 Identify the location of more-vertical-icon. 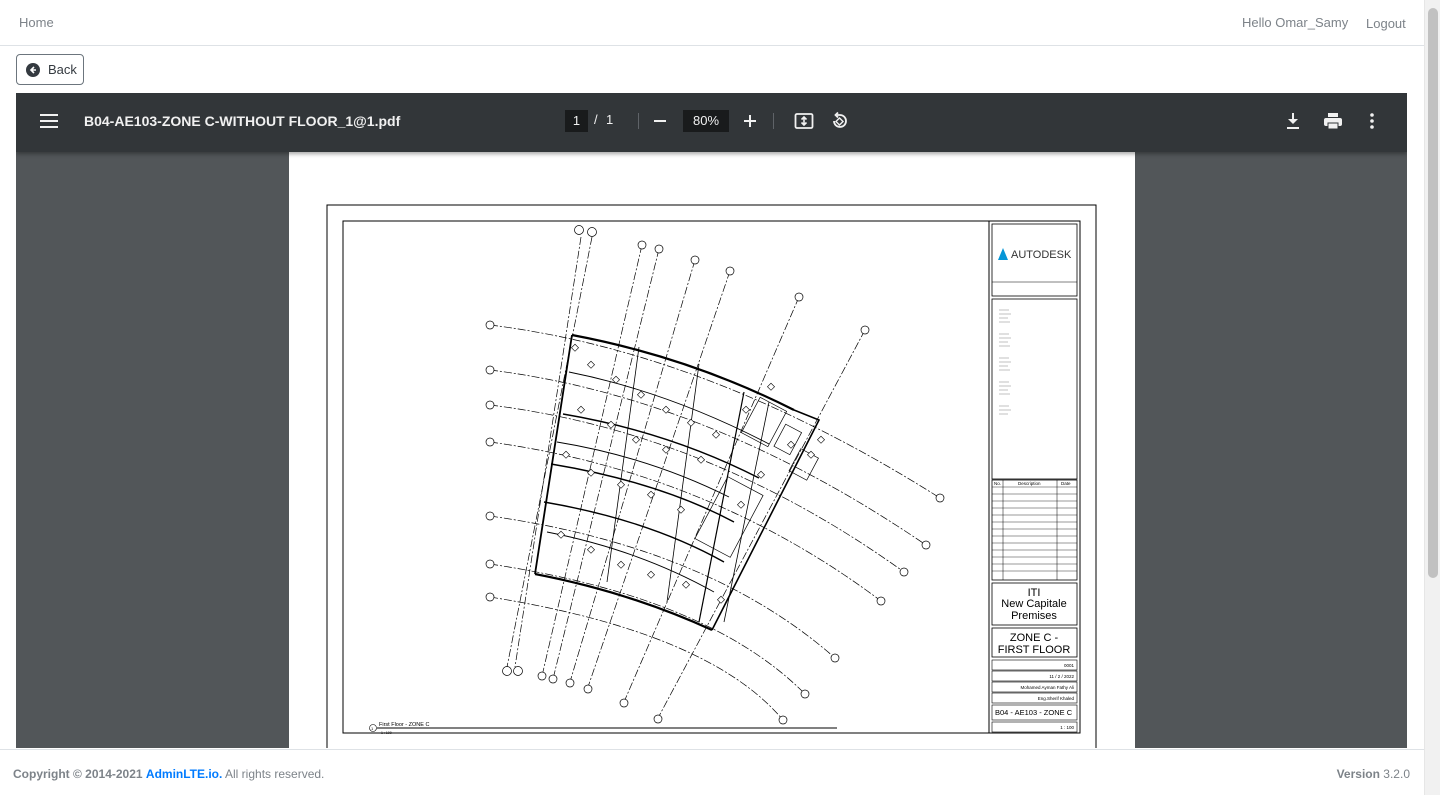
(1372, 123).